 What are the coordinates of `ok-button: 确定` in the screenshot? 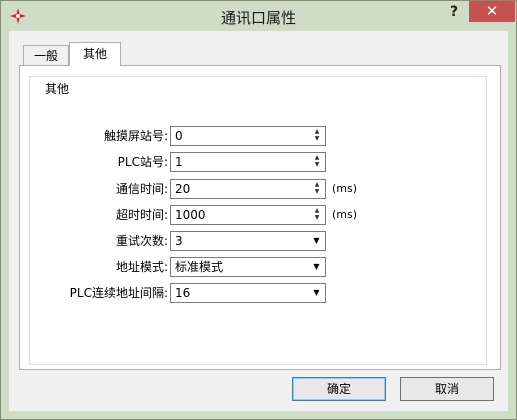 It's located at (339, 389).